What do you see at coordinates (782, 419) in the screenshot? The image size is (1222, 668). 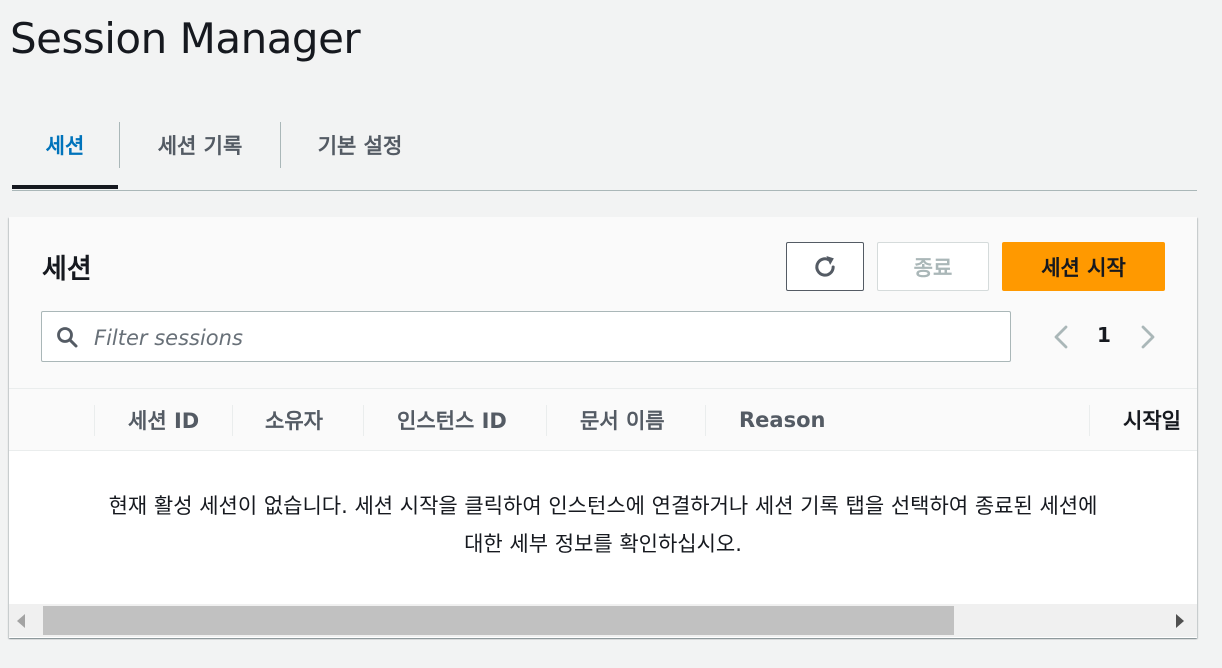 I see `column-header-reason: Reason` at bounding box center [782, 419].